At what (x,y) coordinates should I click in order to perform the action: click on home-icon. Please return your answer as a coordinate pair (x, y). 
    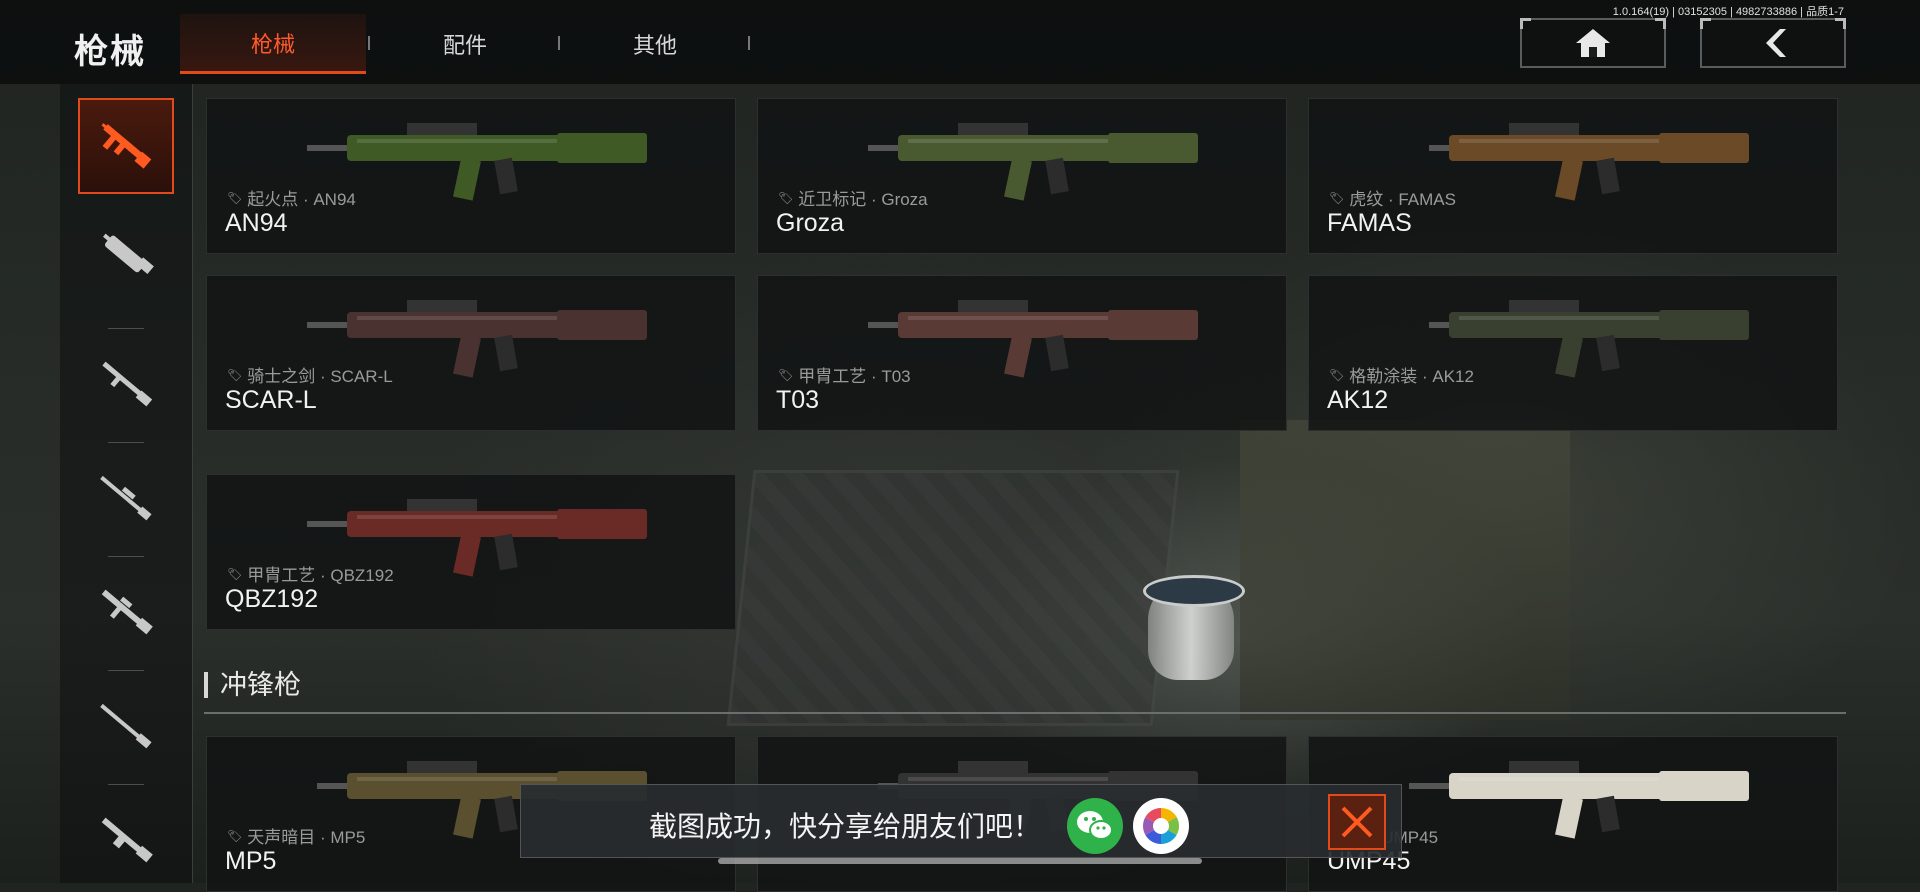
    Looking at the image, I should click on (1593, 43).